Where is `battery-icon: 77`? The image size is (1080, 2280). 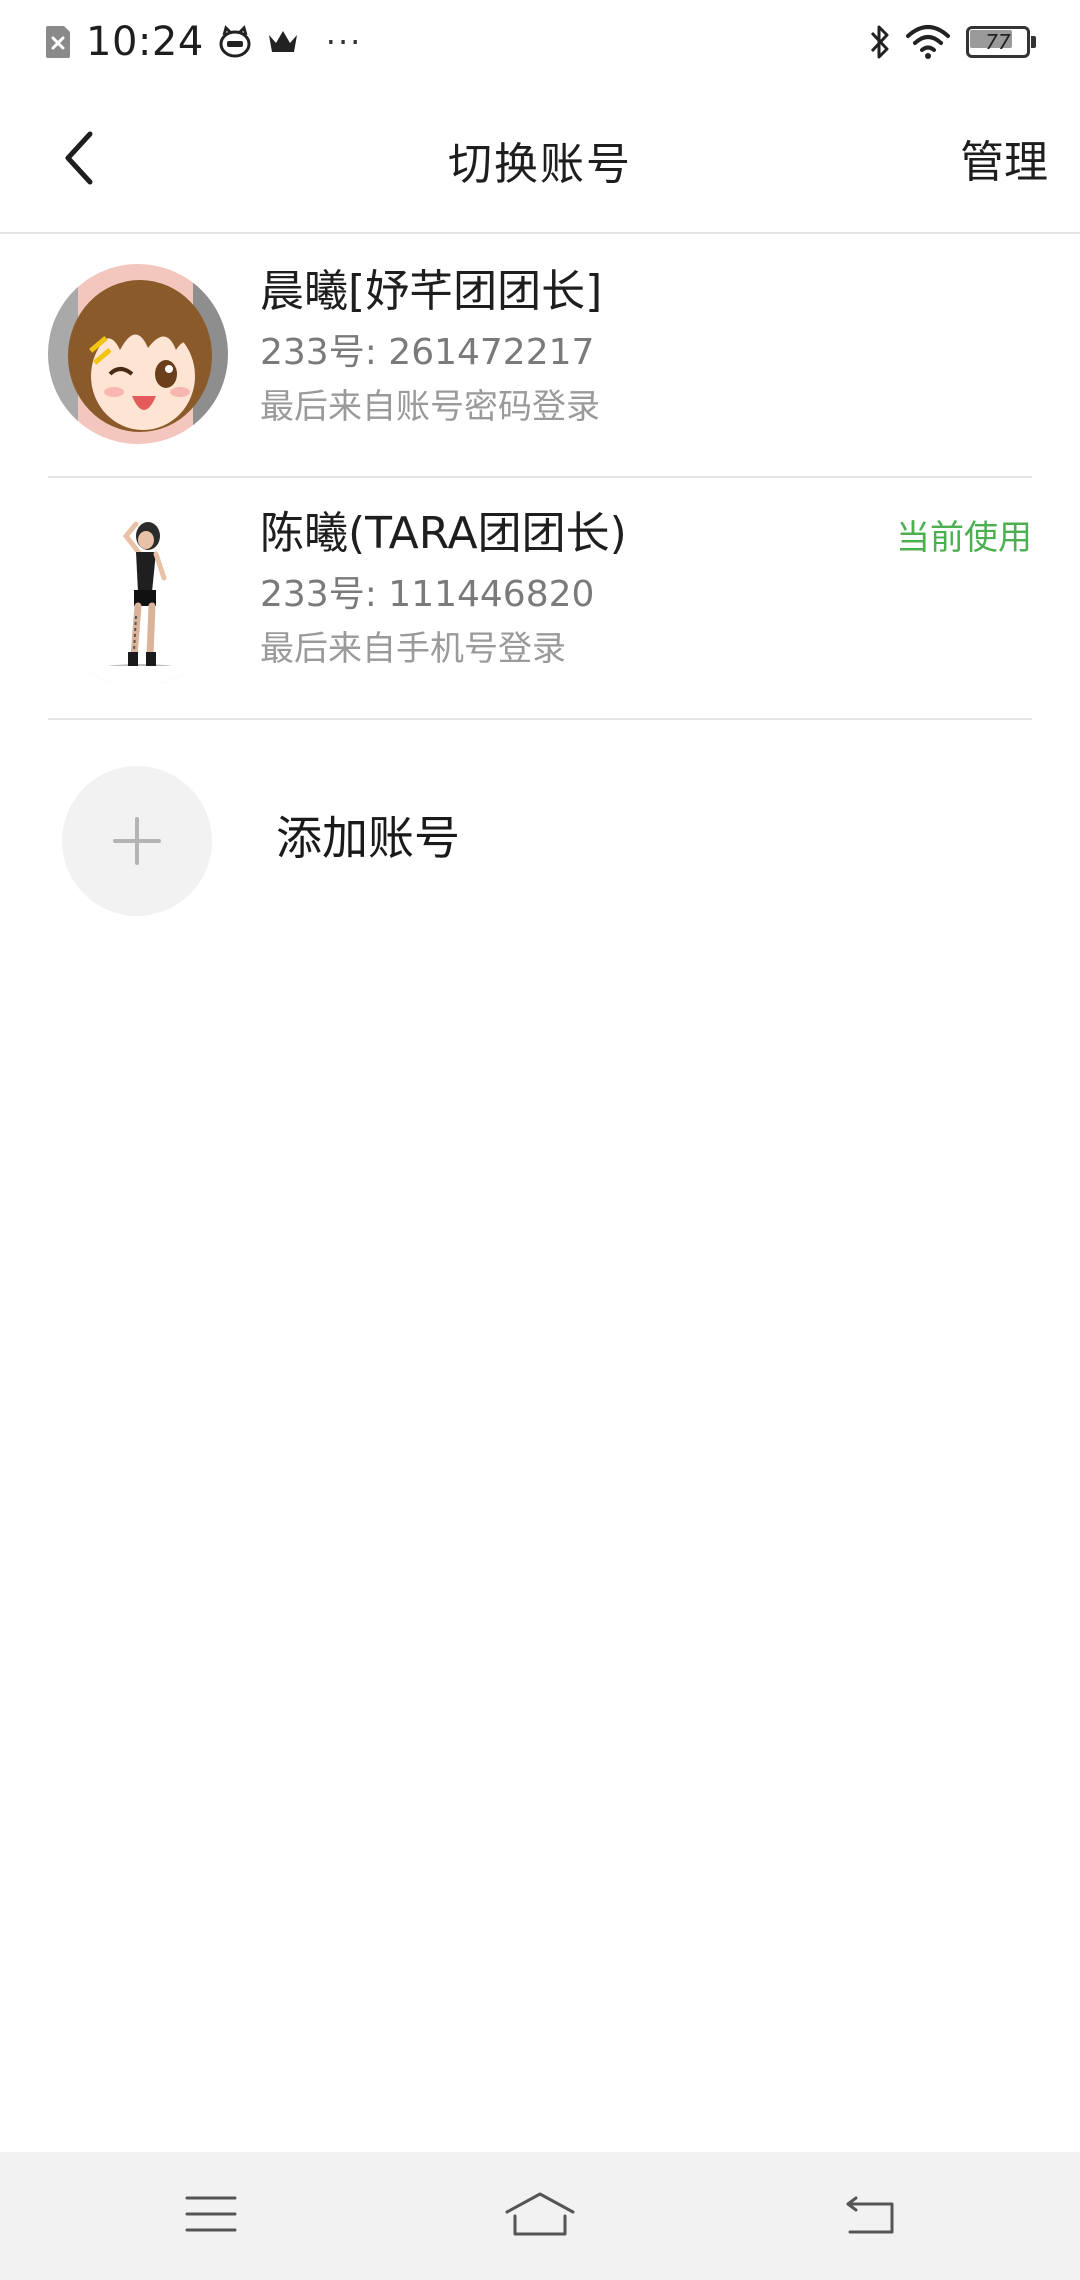
battery-icon: 77 is located at coordinates (1001, 42).